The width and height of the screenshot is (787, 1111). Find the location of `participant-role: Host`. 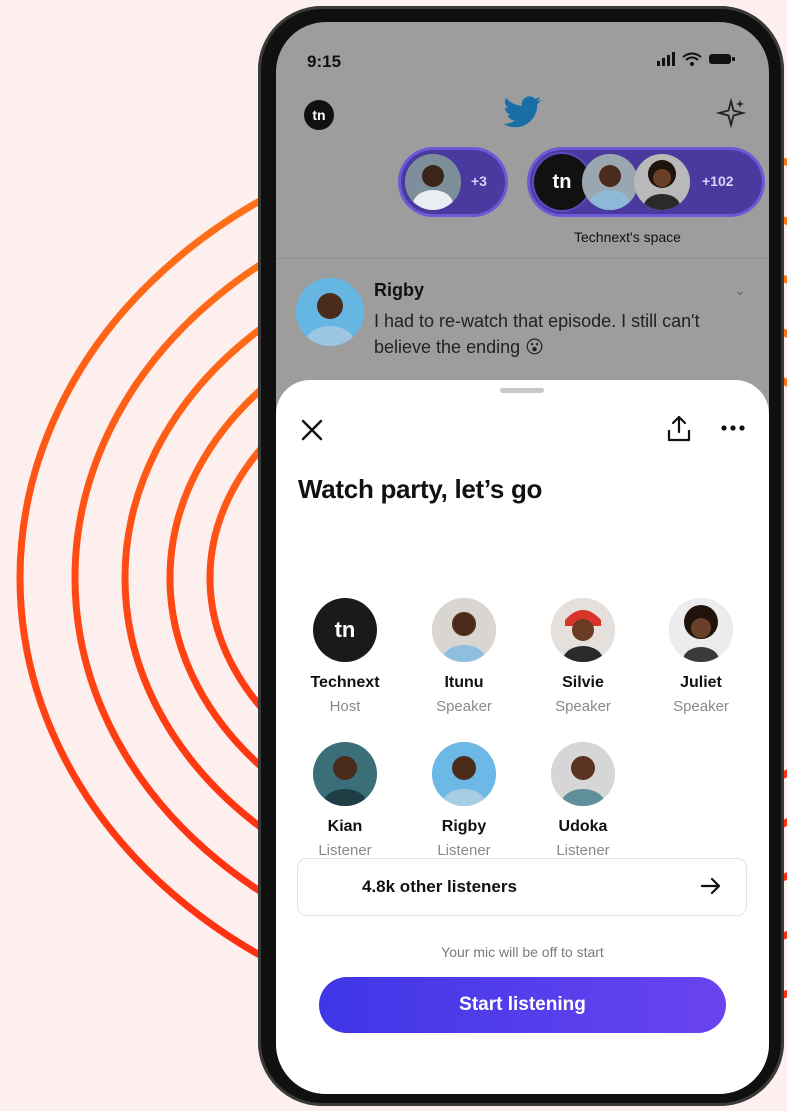

participant-role: Host is located at coordinates (345, 706).